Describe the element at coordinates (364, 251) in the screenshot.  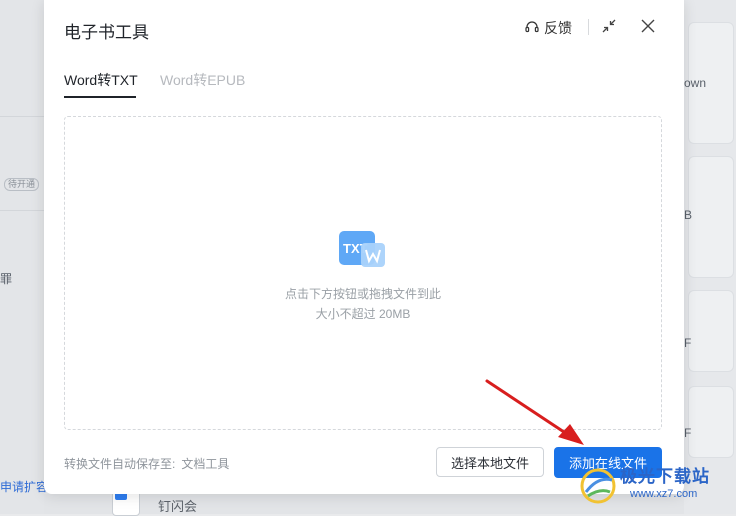
I see `txt-document-icon: TXT` at that location.